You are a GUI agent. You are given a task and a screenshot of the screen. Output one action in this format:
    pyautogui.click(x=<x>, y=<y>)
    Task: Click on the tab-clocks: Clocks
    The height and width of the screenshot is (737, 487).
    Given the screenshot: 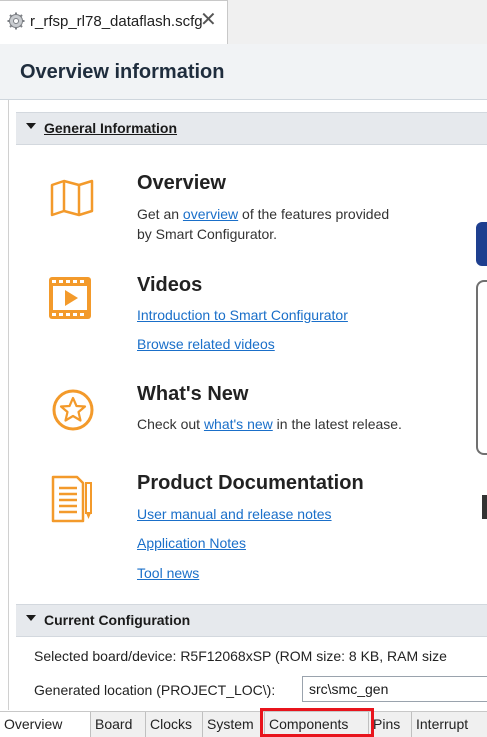 What is the action you would take?
    pyautogui.click(x=174, y=724)
    